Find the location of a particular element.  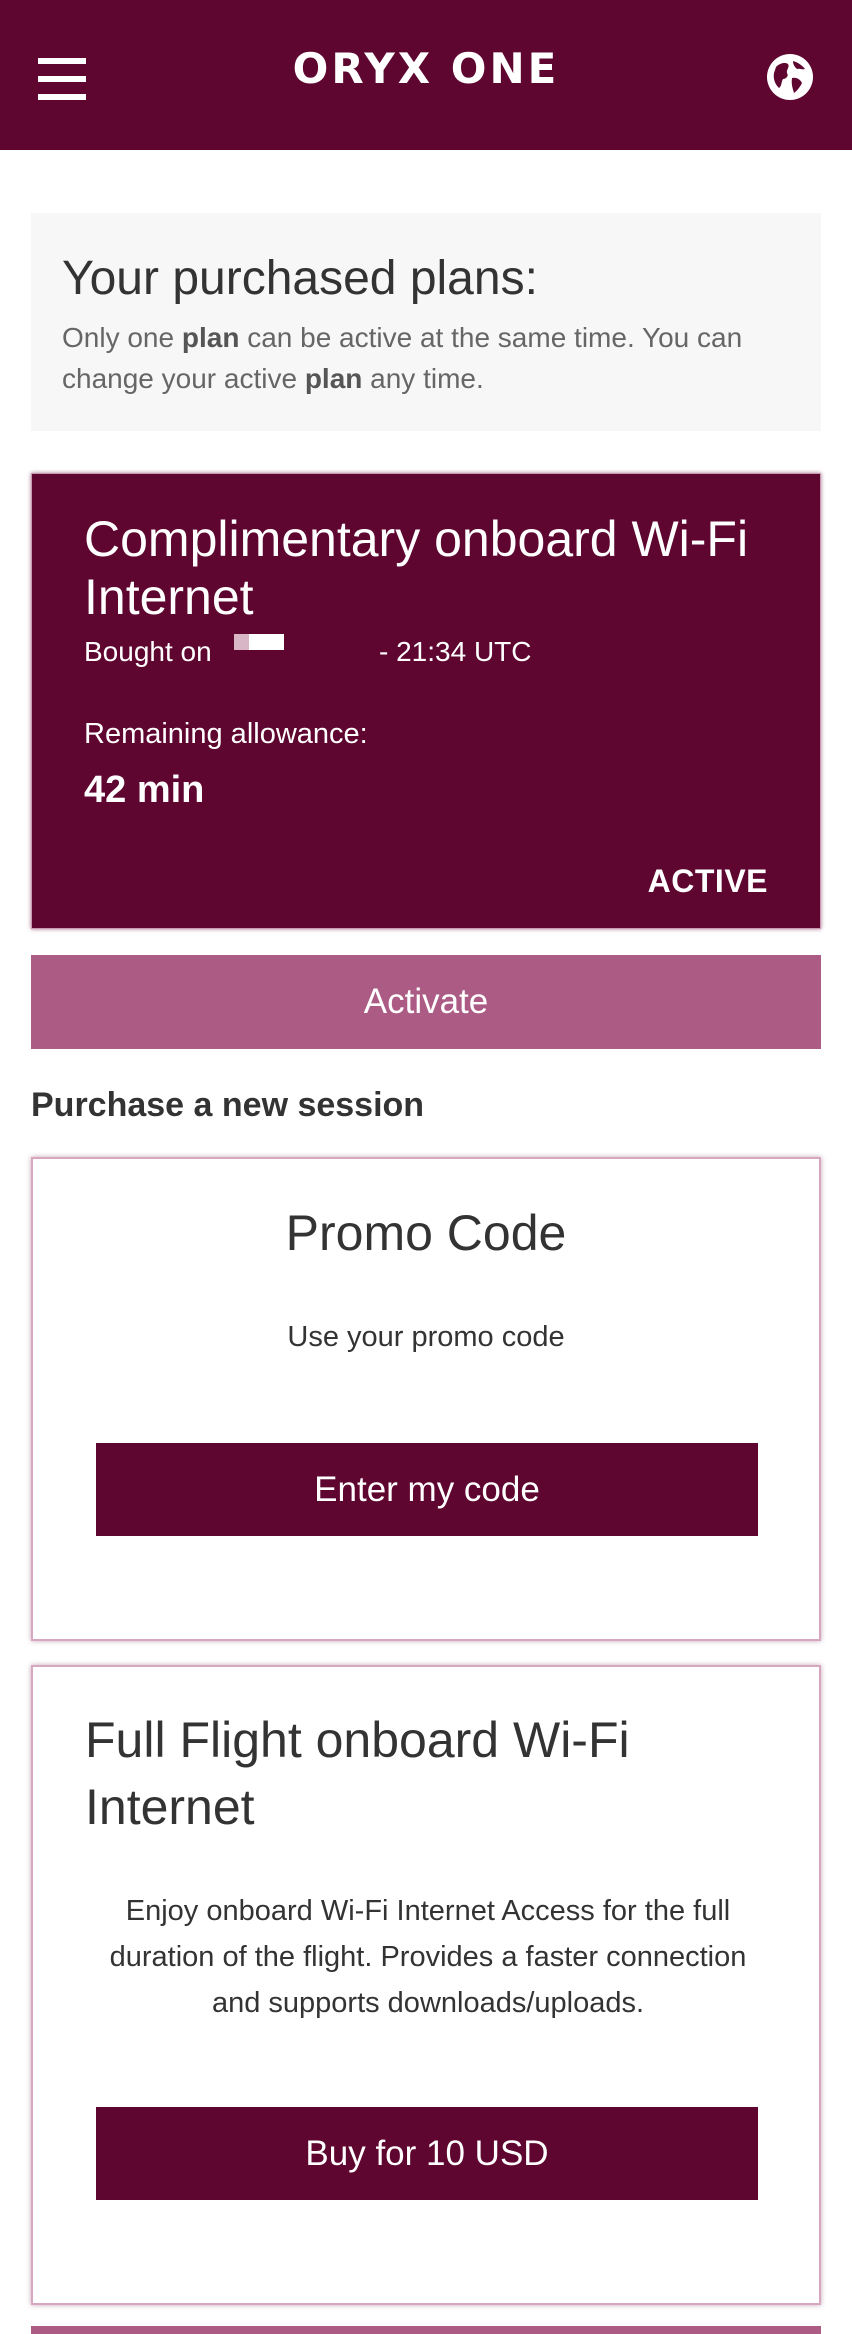

app-header: ORYX ONE is located at coordinates (426, 75).